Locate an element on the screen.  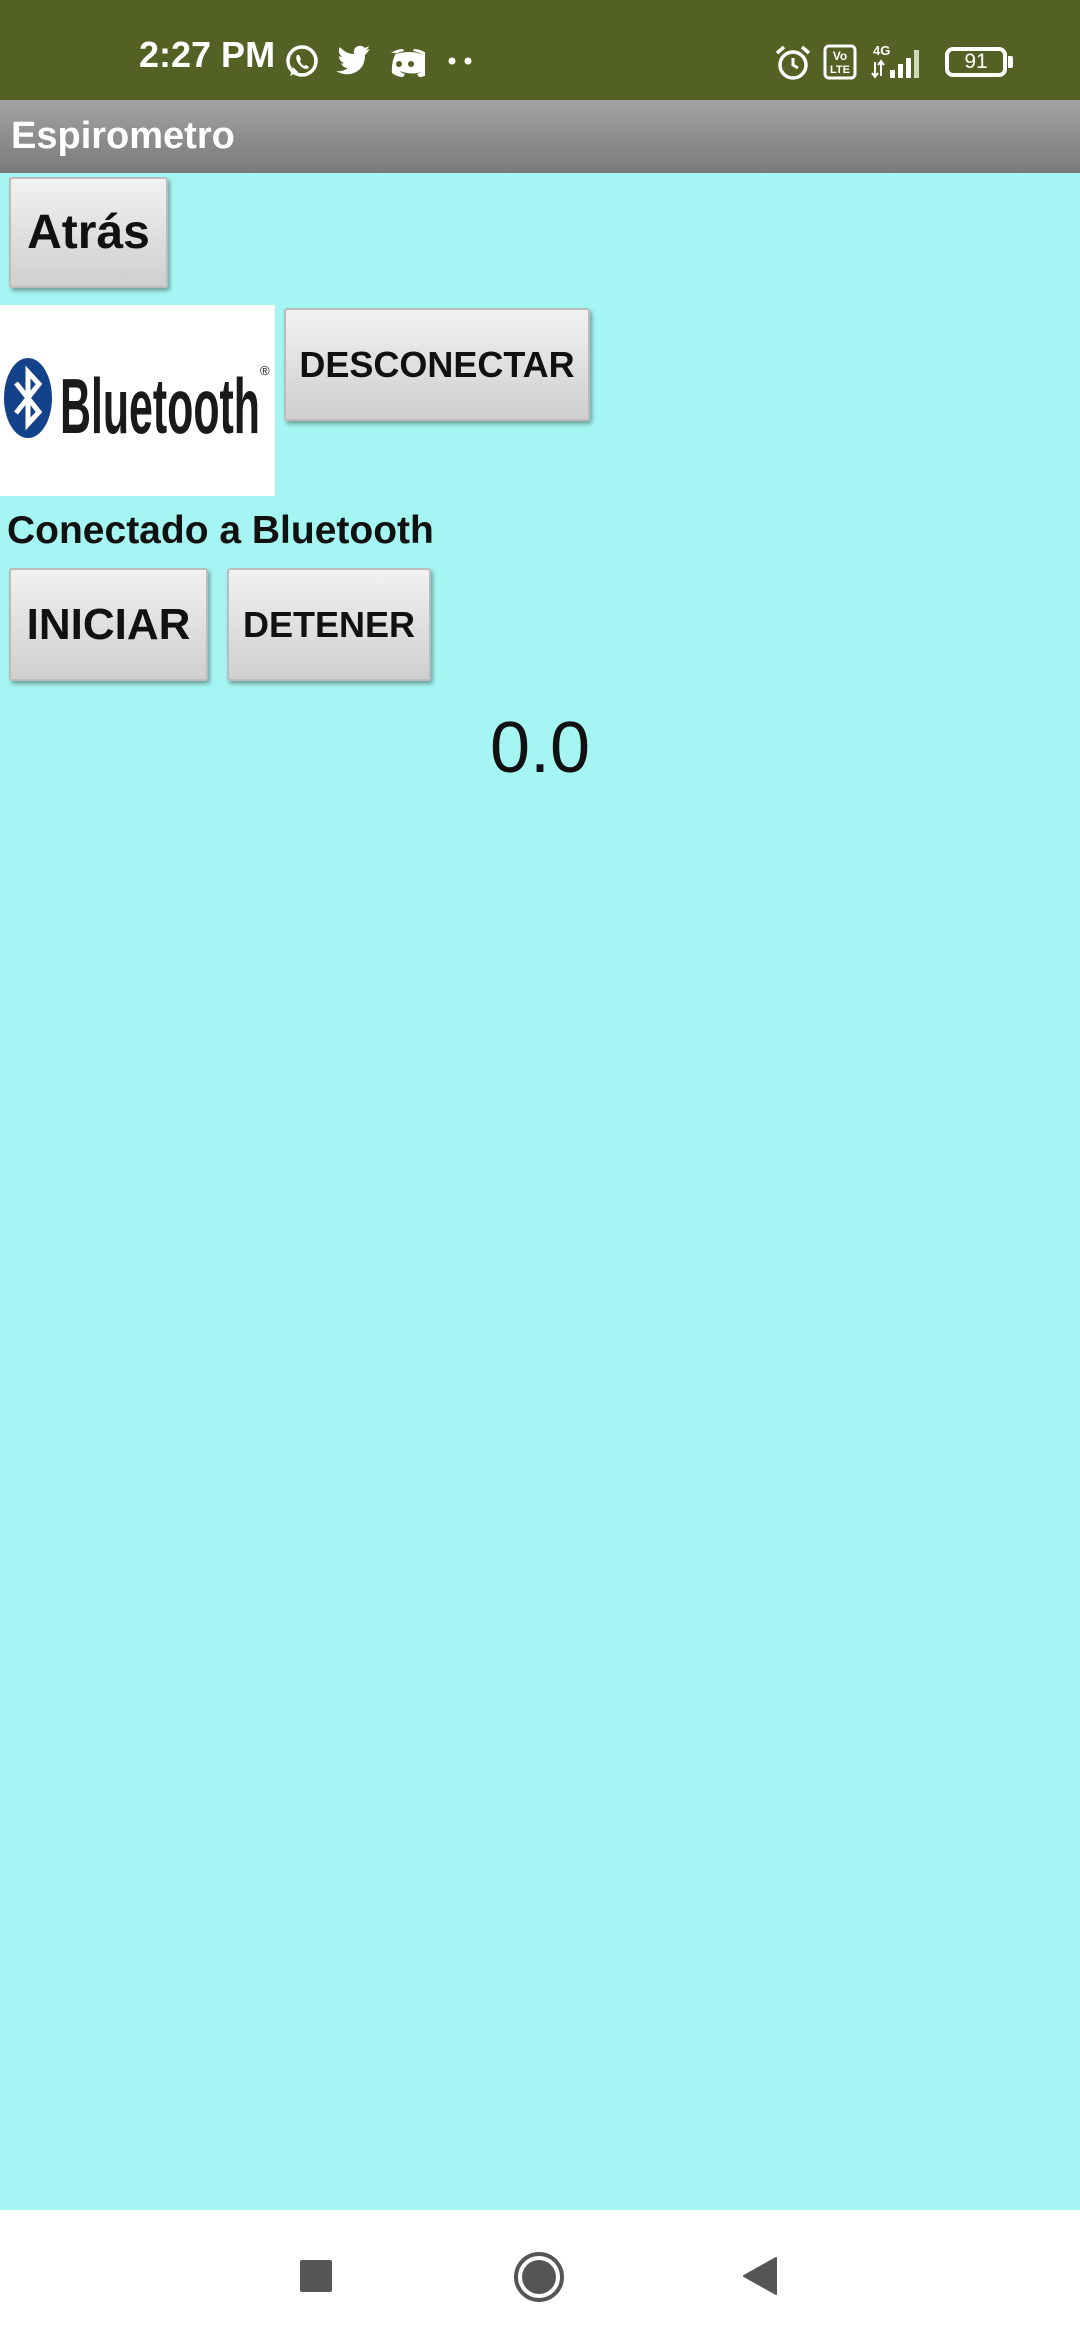
svg-text: 4G is located at coordinates (881, 50).